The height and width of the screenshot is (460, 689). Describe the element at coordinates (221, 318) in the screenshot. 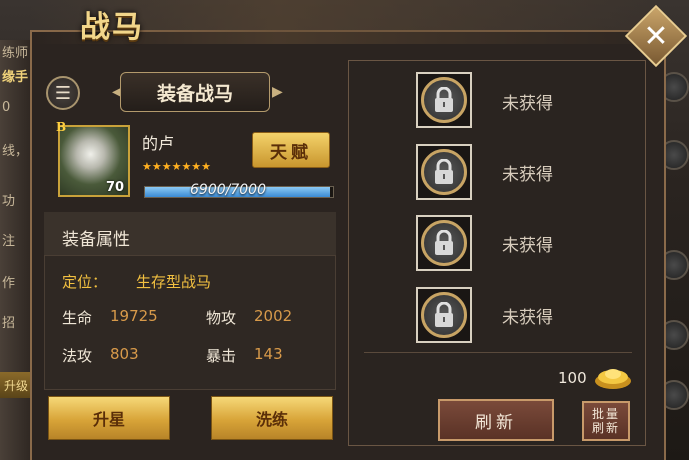

I see `stat-label: 物攻` at that location.